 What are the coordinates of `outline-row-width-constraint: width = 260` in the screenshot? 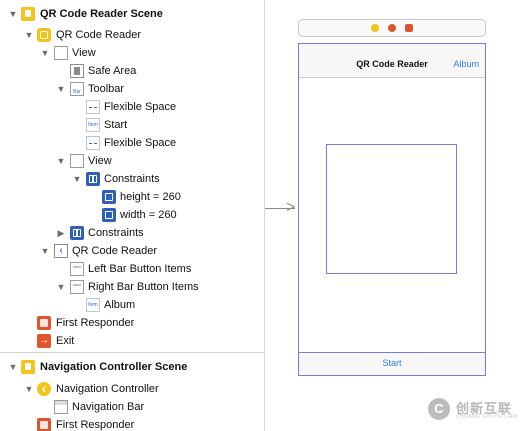 It's located at (132, 215).